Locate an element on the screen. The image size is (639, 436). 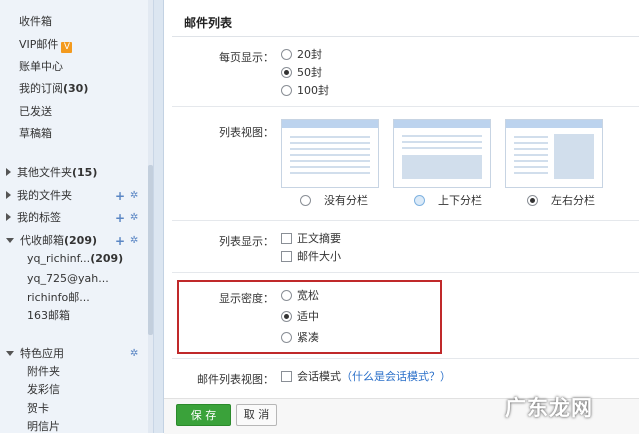
option-label: 50封 is located at coordinates (309, 72).